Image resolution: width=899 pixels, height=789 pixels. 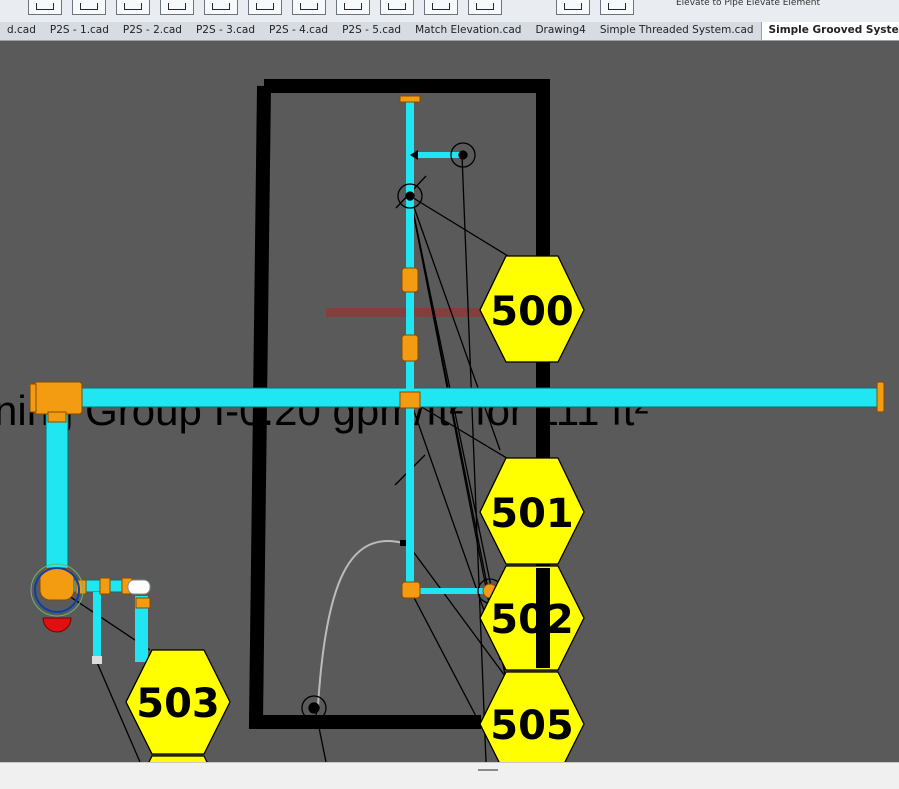 What do you see at coordinates (133, 7) in the screenshot?
I see `ribbon-button-table` at bounding box center [133, 7].